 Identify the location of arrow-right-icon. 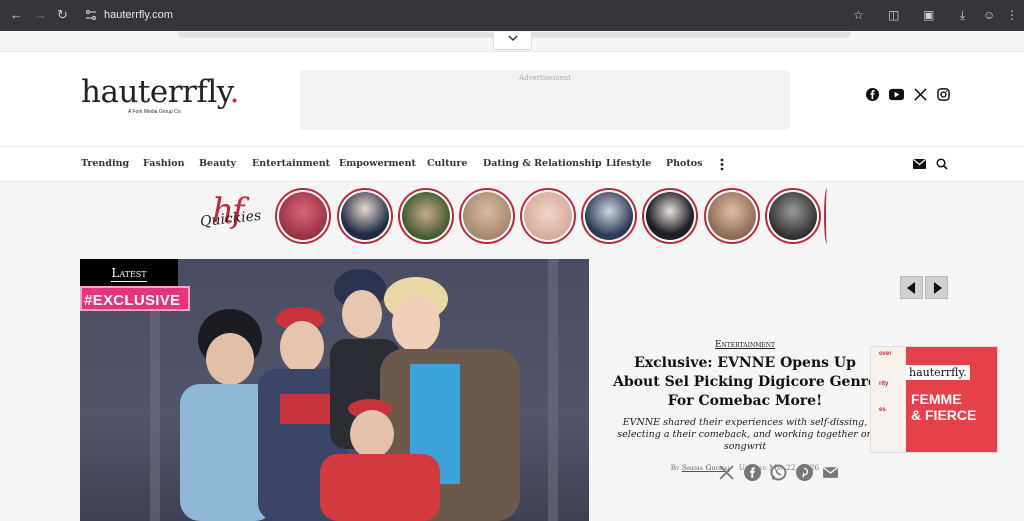
(937, 287).